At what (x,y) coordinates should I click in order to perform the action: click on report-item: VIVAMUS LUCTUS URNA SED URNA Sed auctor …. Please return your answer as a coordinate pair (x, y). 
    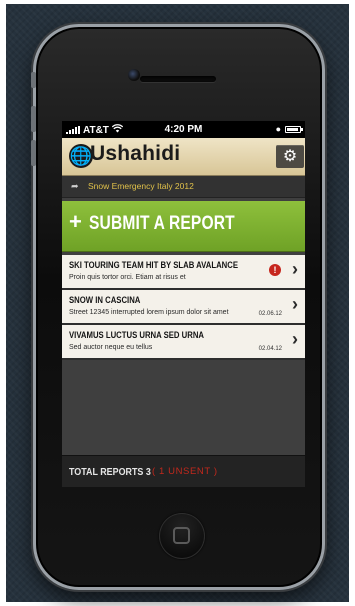
    Looking at the image, I should click on (183, 342).